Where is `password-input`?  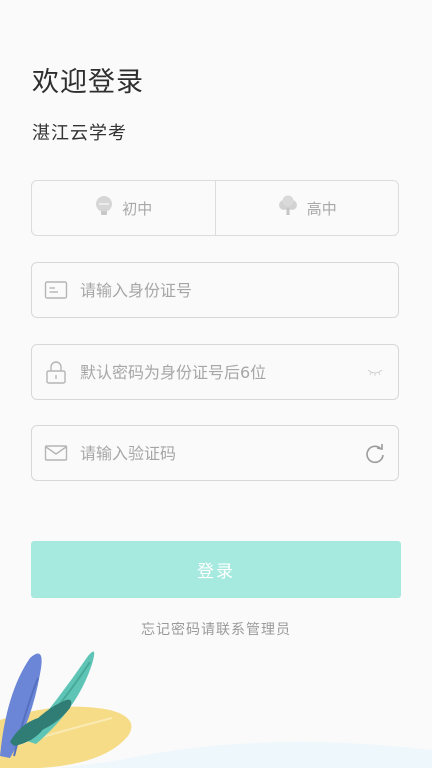 password-input is located at coordinates (216, 372).